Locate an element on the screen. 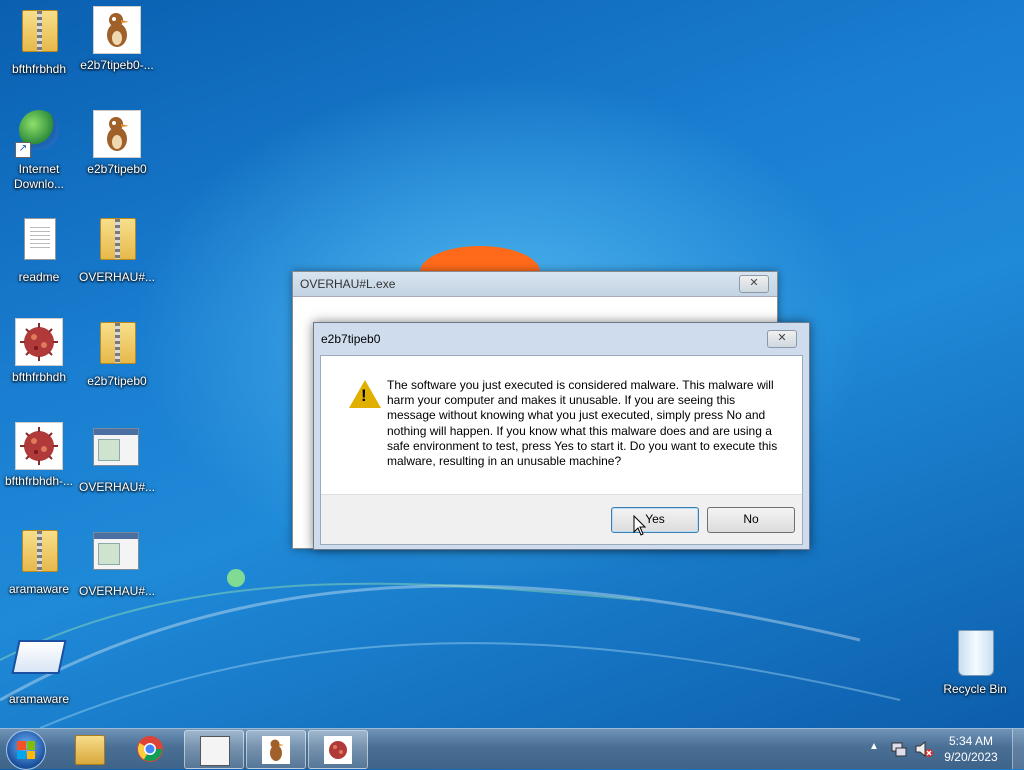  taskbar-overhaul-app is located at coordinates (214, 749).